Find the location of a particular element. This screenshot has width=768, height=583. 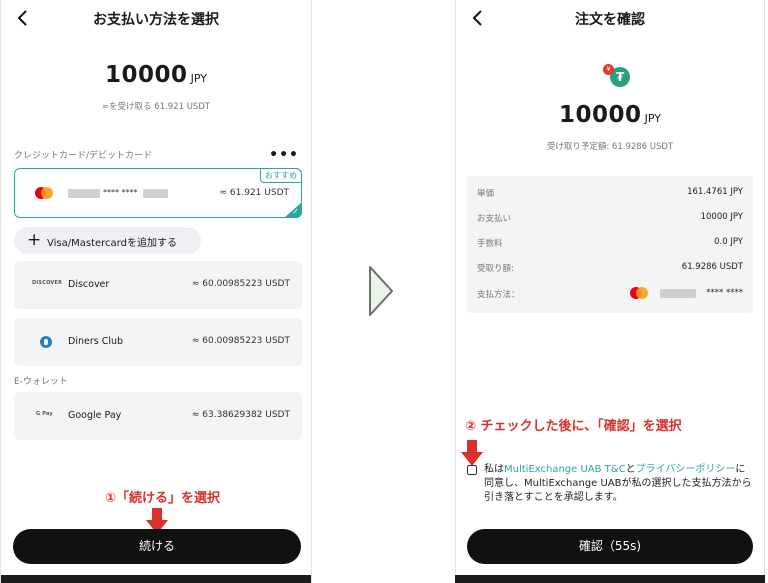

bottom-bar is located at coordinates (156, 579).